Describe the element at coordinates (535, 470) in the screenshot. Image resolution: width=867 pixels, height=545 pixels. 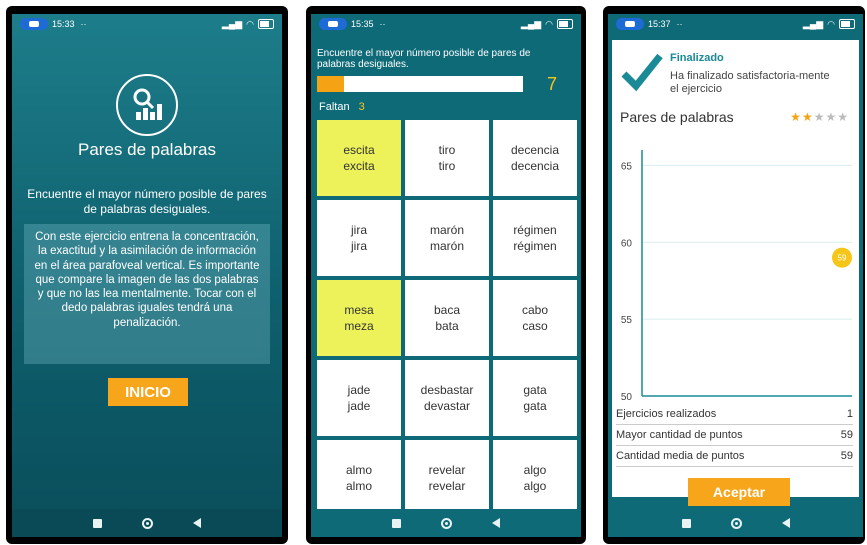
I see `word-top: algo` at that location.